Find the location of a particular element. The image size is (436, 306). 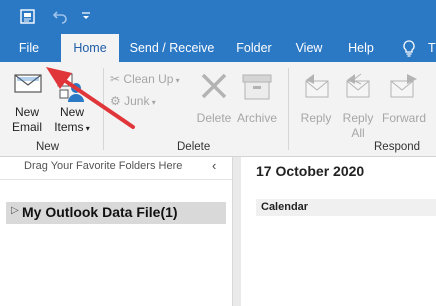

reply-all-label-2: All is located at coordinates (358, 133).